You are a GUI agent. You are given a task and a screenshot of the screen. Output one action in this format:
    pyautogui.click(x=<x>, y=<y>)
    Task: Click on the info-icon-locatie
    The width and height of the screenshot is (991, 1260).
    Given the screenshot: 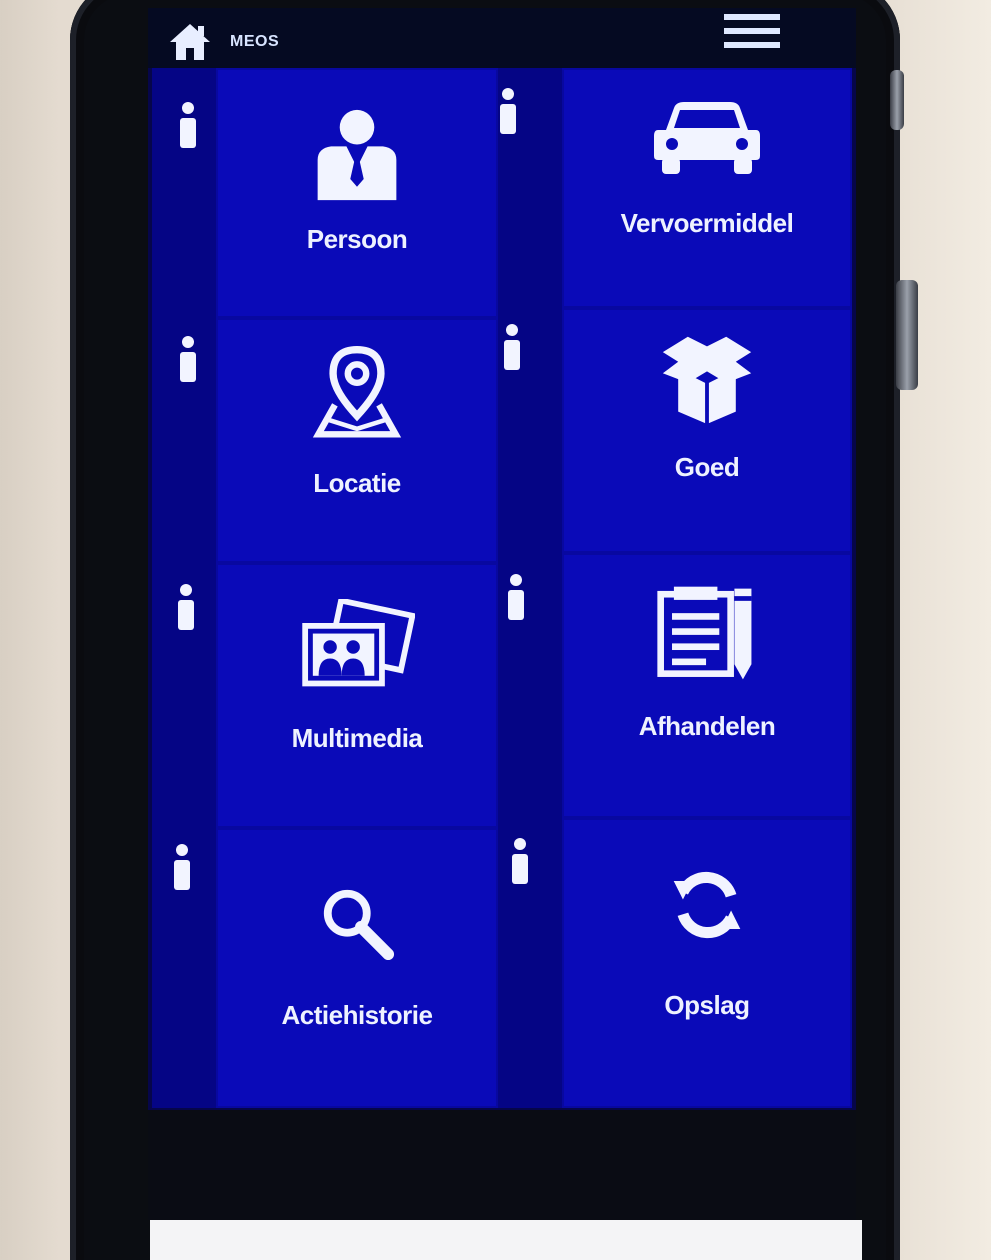 What is the action you would take?
    pyautogui.click(x=188, y=361)
    